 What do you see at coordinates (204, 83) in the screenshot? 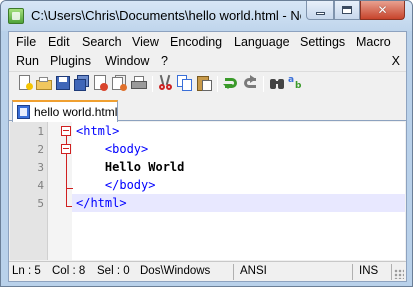
I see `paste-icon` at bounding box center [204, 83].